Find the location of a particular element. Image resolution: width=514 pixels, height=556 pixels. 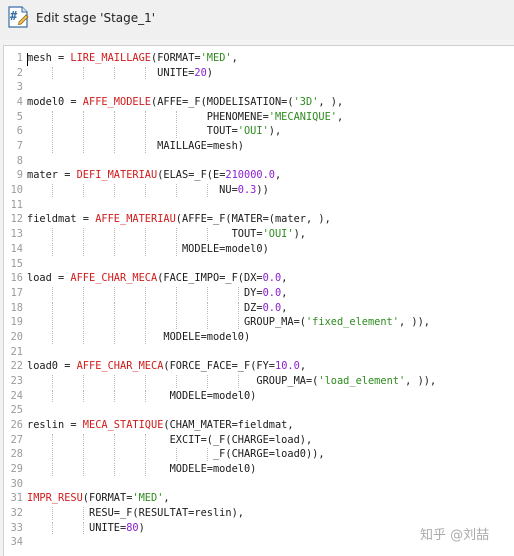

code-line: 13 TOUT='OUI'), is located at coordinates (259, 234).